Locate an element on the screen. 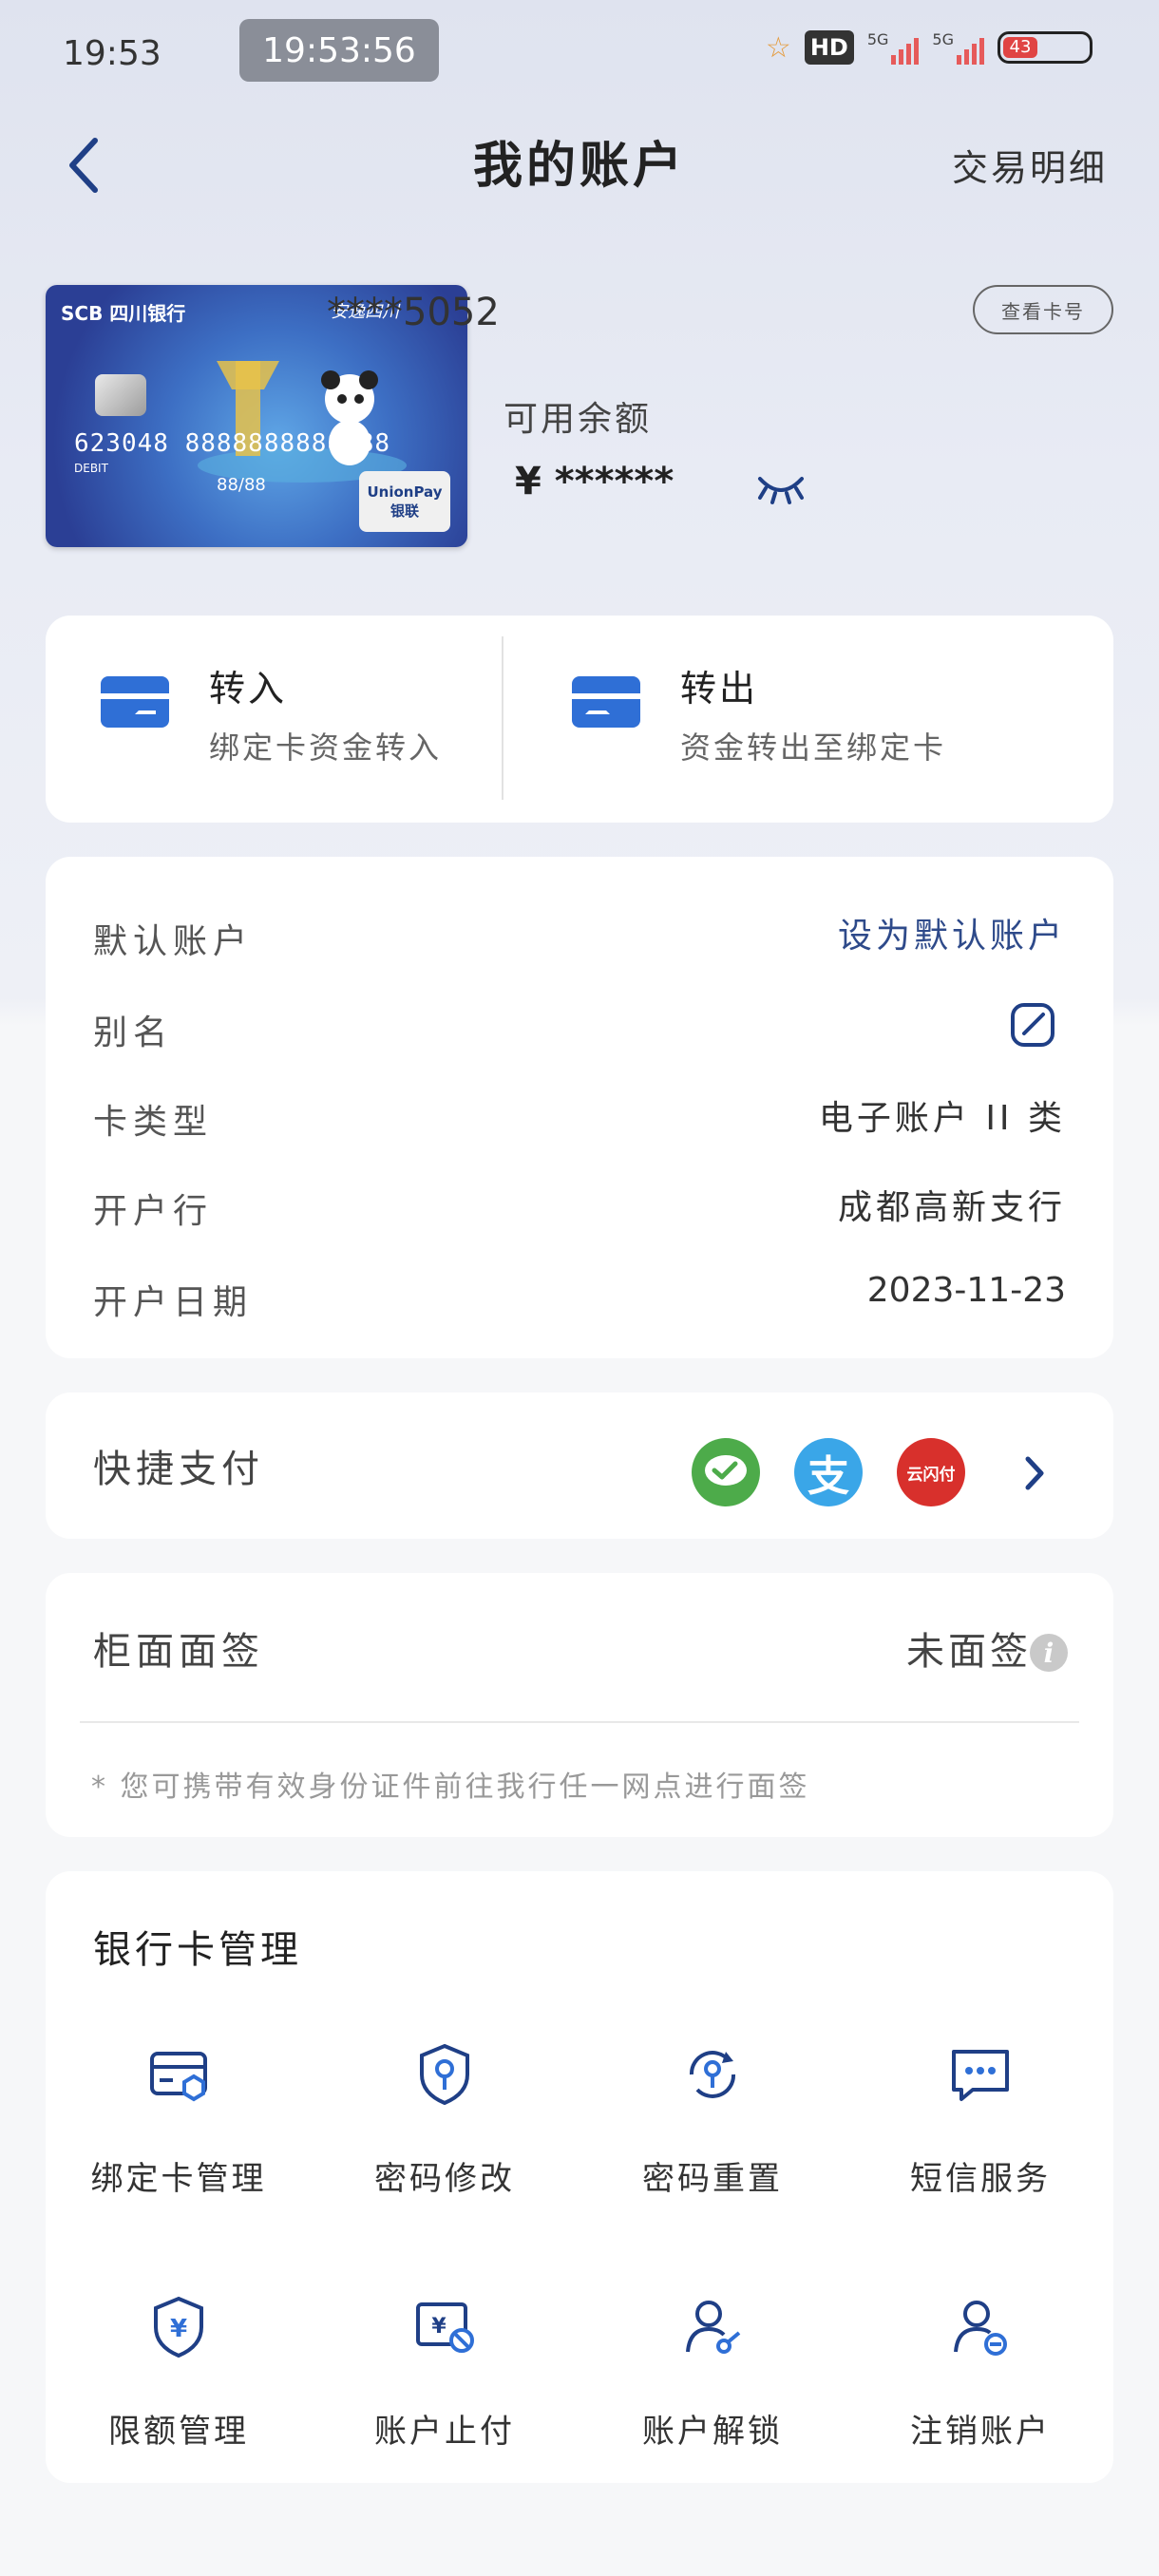 Image resolution: width=1159 pixels, height=2576 pixels. branch-label: 开户行 is located at coordinates (153, 1211).